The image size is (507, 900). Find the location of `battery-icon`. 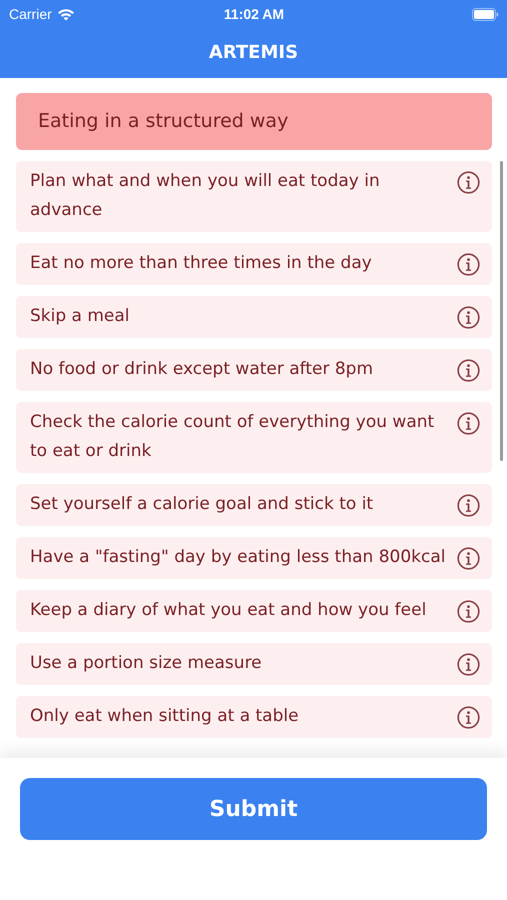

battery-icon is located at coordinates (485, 14).